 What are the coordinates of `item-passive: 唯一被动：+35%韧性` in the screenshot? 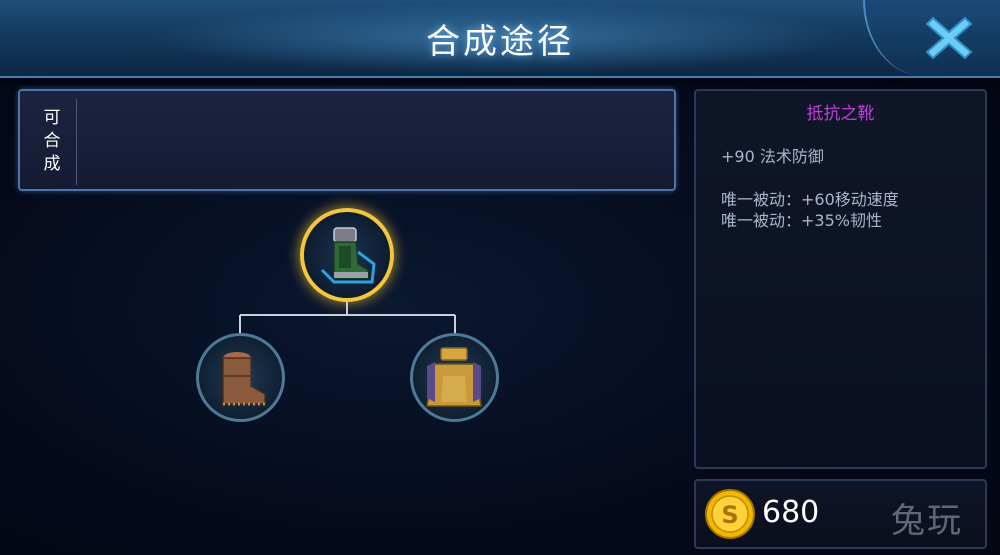 It's located at (801, 220).